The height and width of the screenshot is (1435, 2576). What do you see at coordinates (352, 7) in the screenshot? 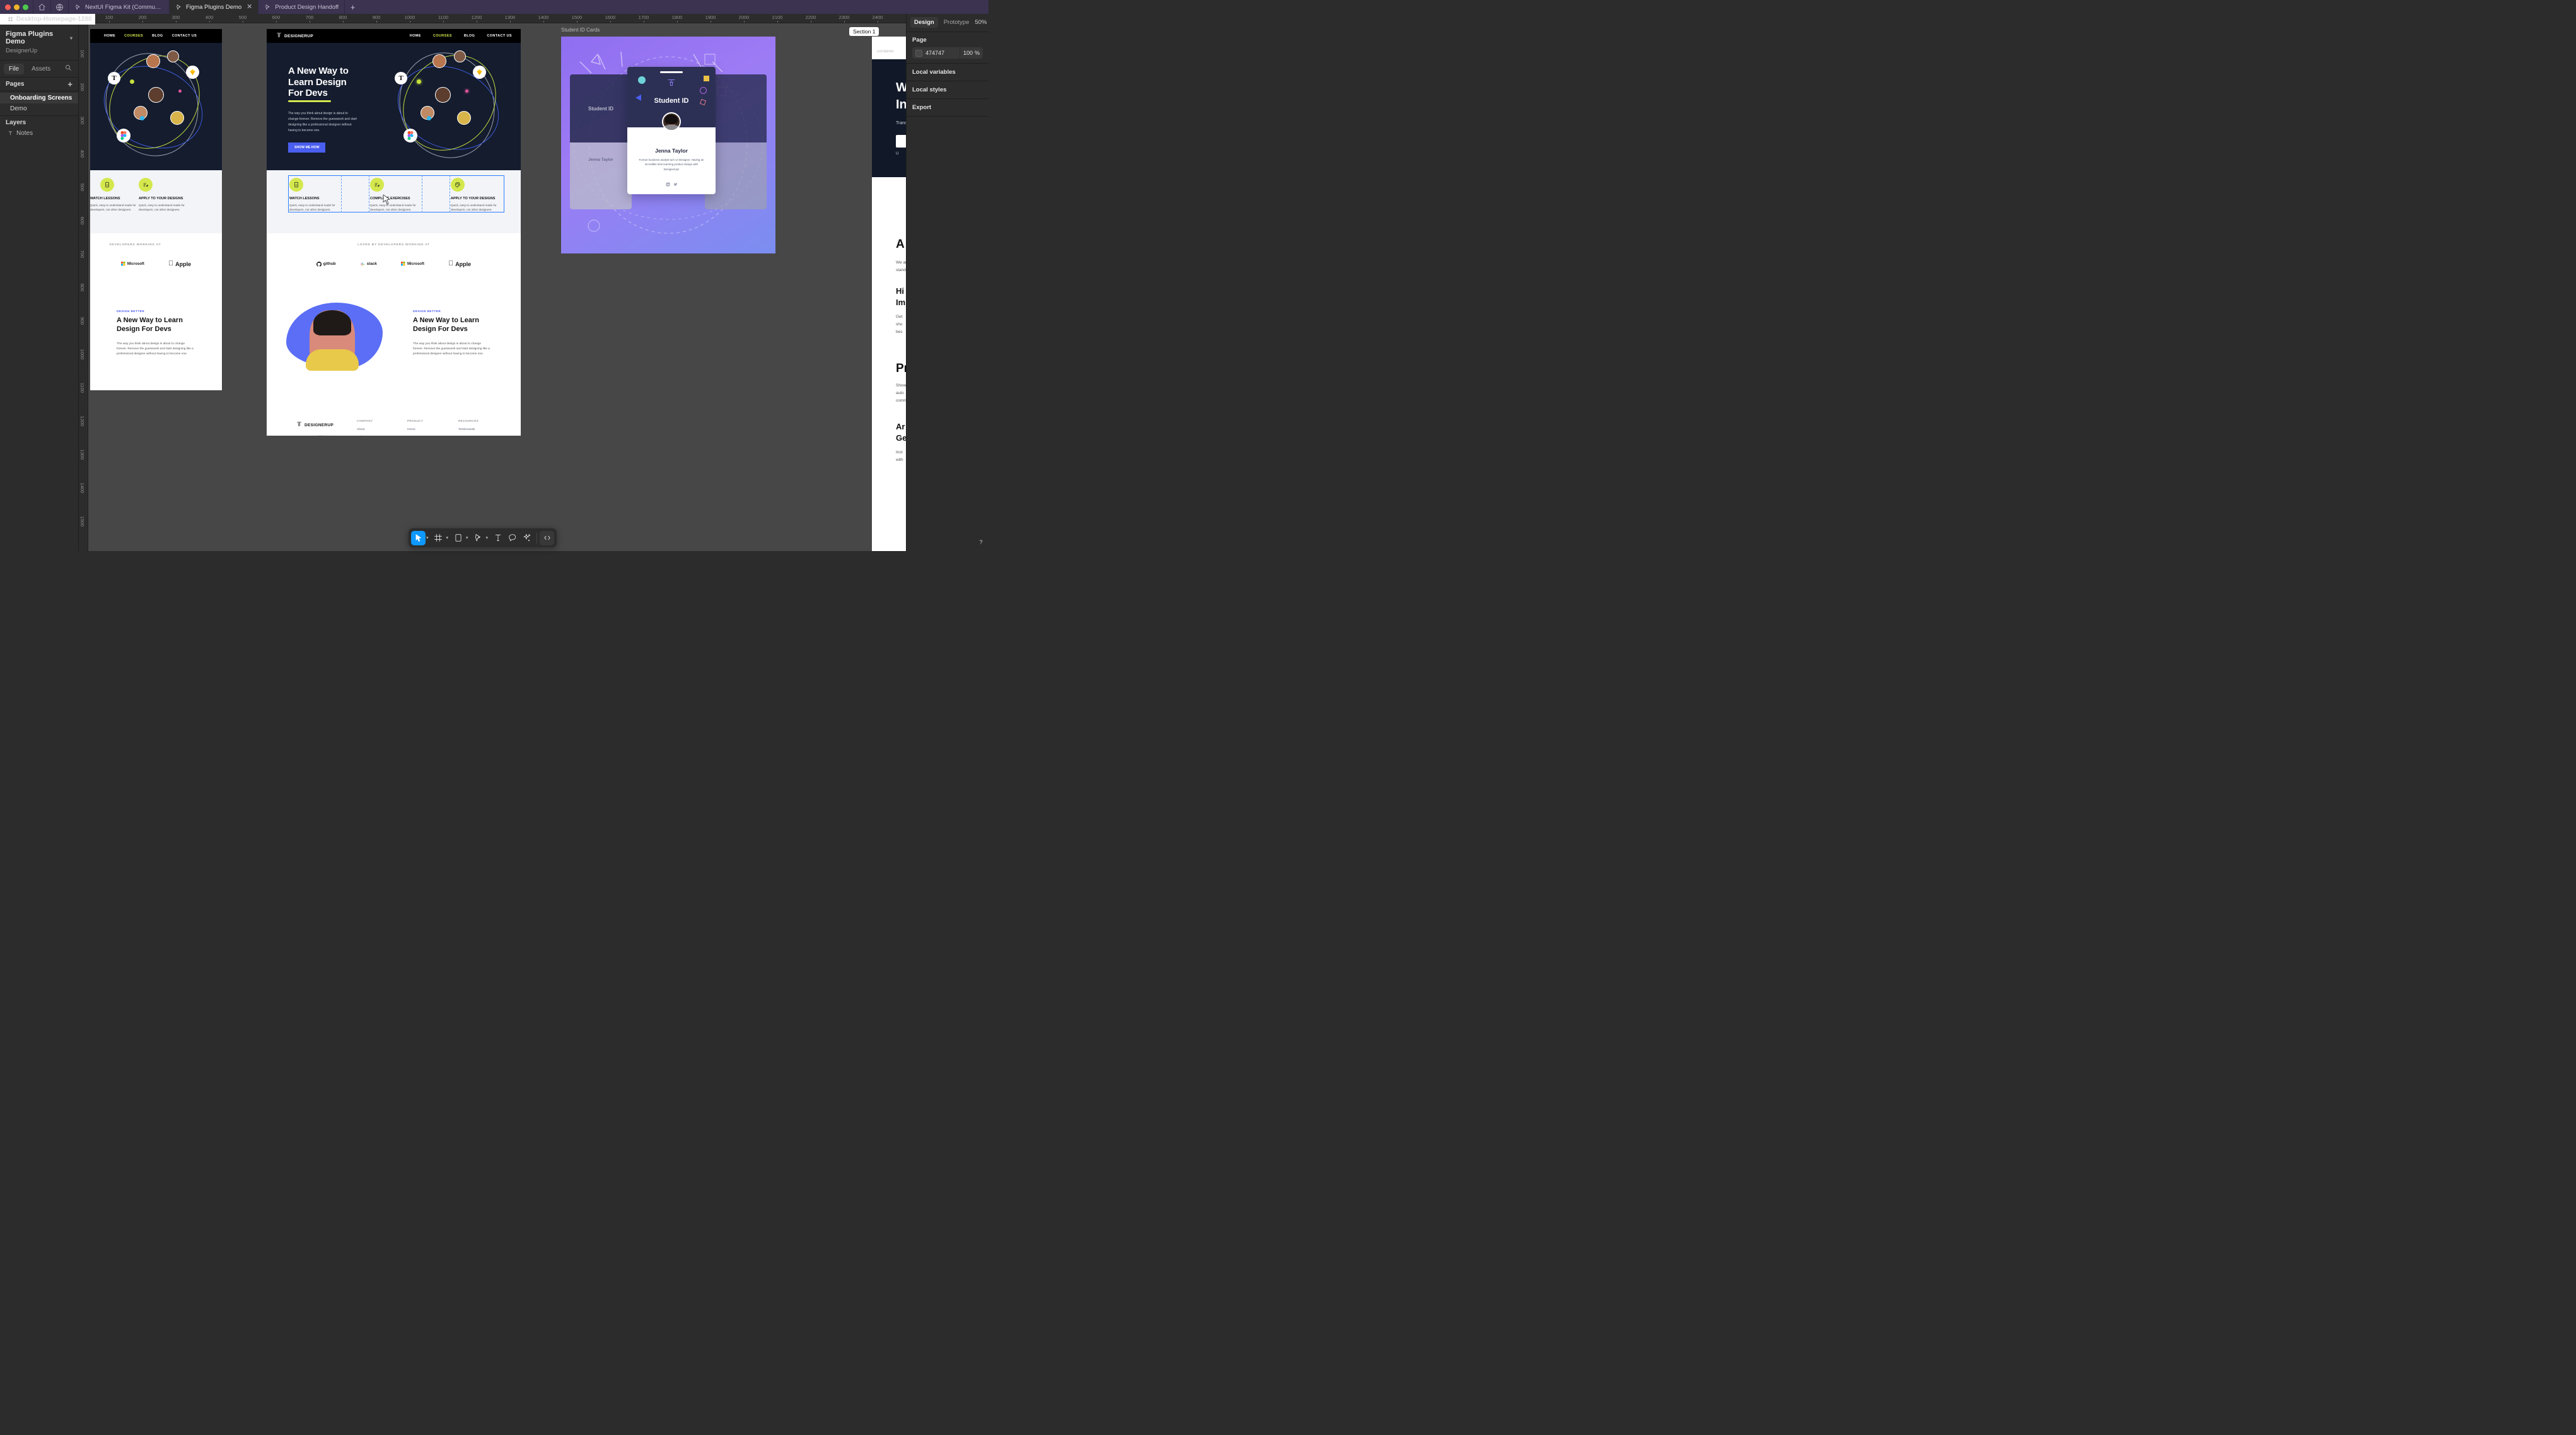
I see `new-tab-button: +` at bounding box center [352, 7].